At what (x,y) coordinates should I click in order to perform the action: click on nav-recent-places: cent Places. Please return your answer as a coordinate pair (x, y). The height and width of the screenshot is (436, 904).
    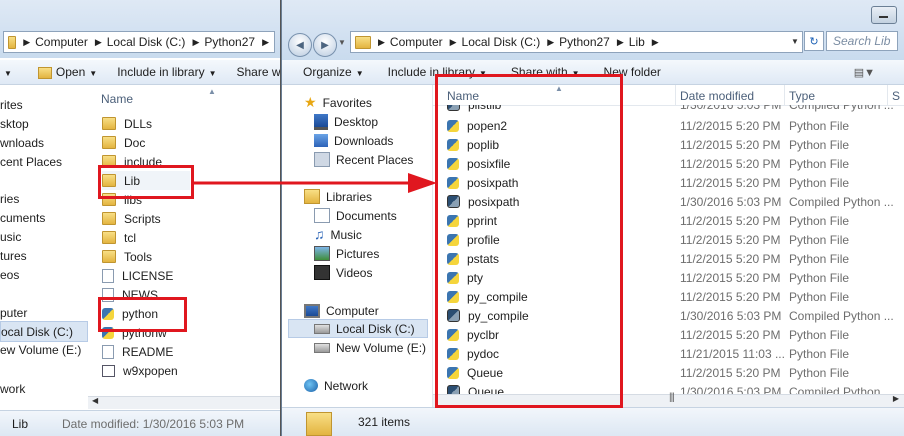
    Looking at the image, I should click on (31, 161).